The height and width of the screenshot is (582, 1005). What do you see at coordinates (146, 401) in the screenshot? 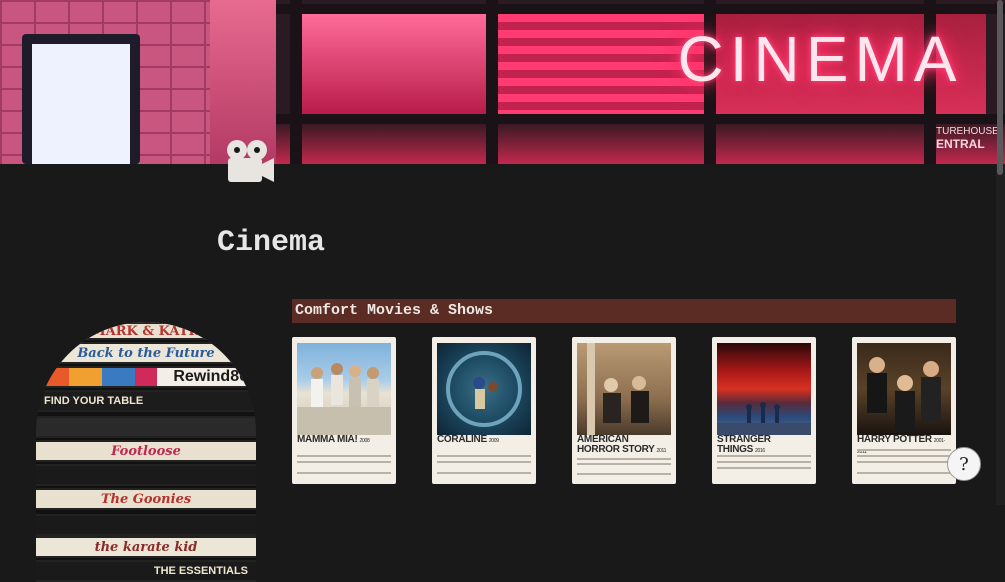
I see `vhs-tape: FIND YOUR TABLE` at bounding box center [146, 401].